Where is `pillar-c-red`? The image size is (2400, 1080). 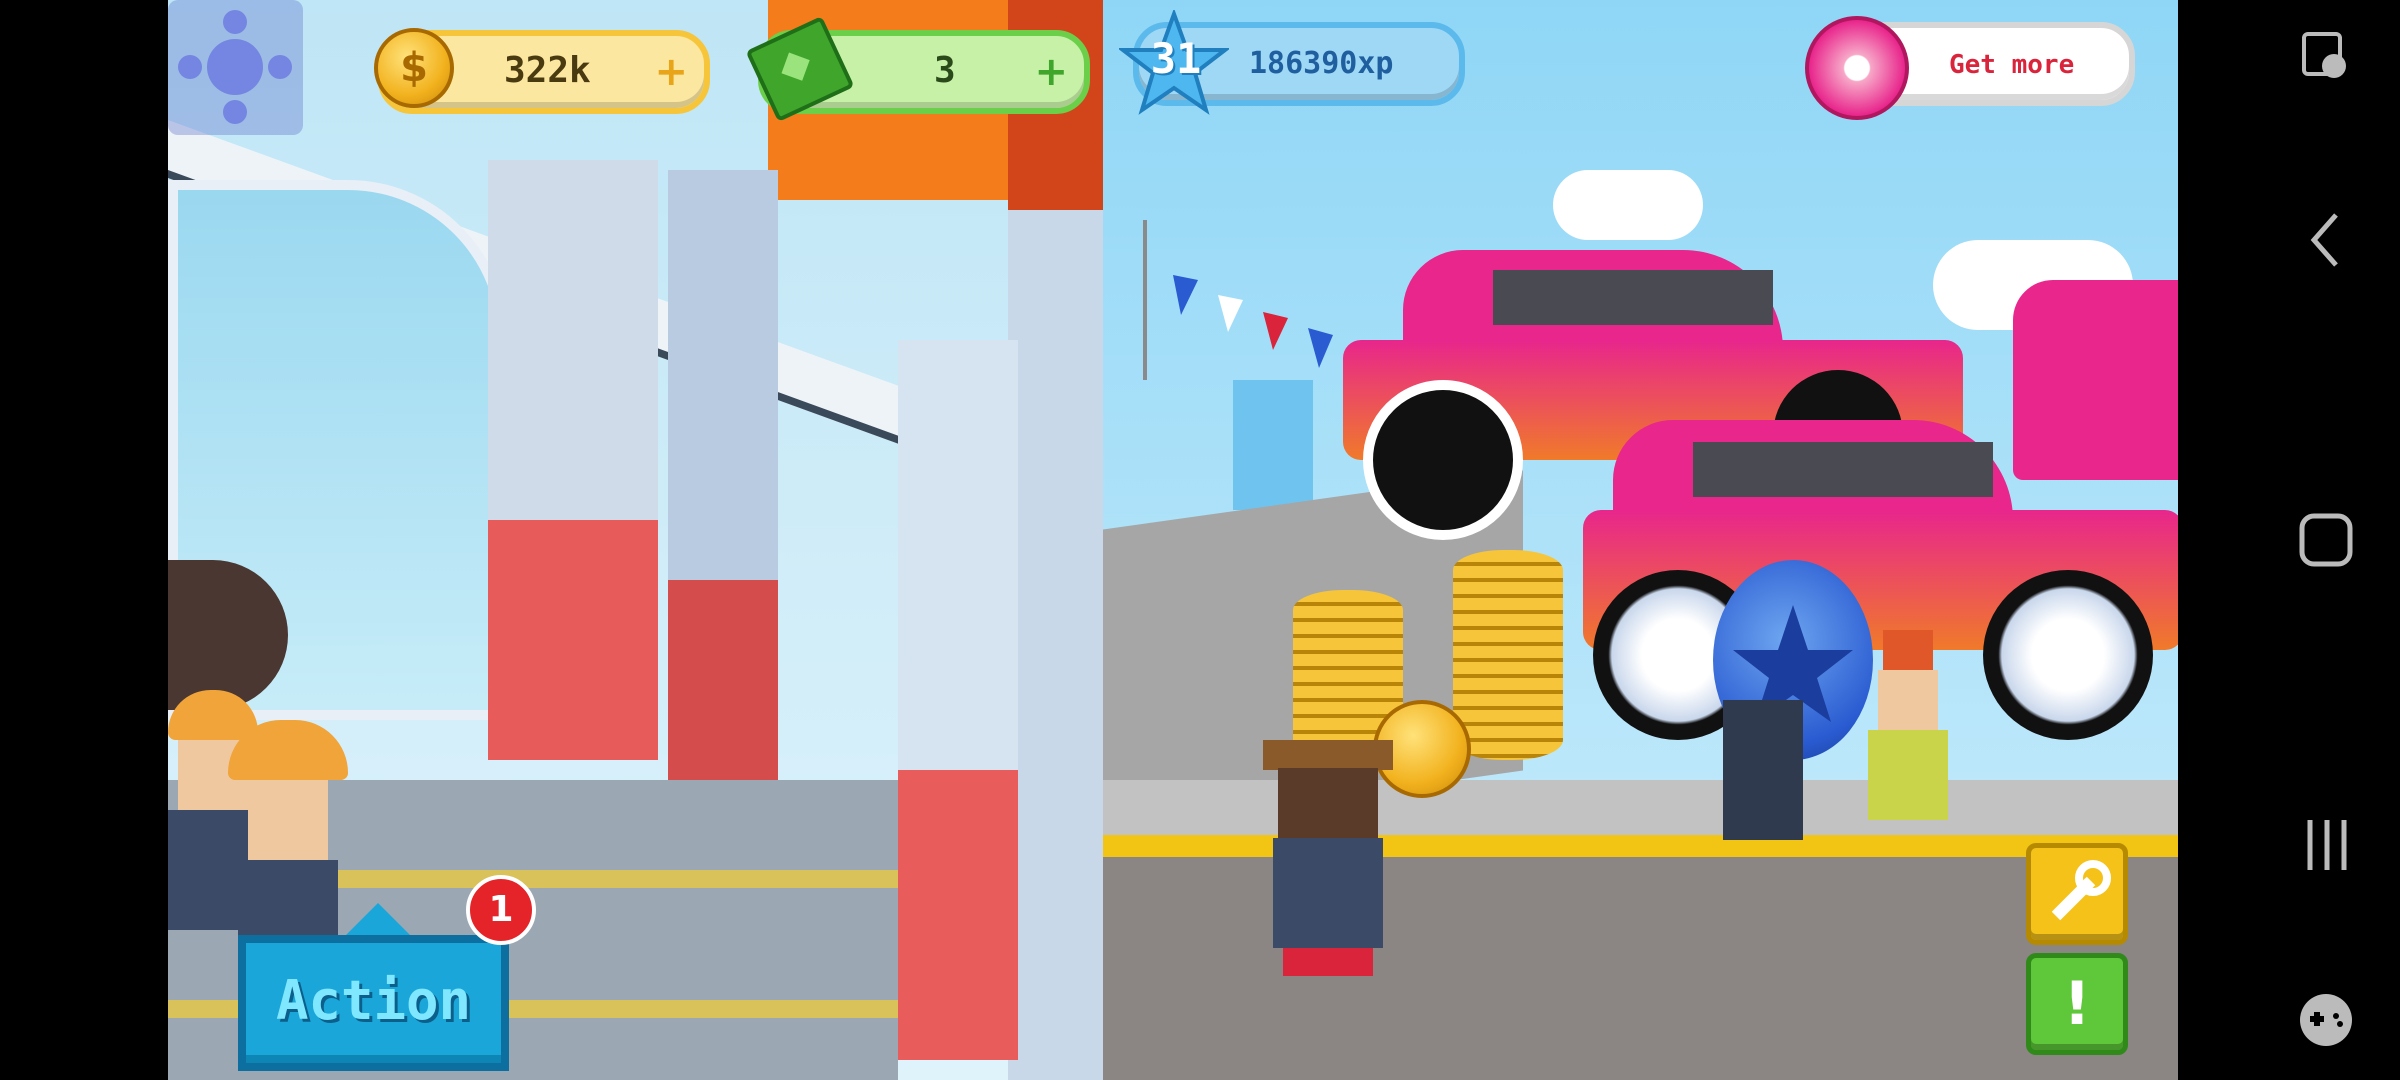 pillar-c-red is located at coordinates (958, 915).